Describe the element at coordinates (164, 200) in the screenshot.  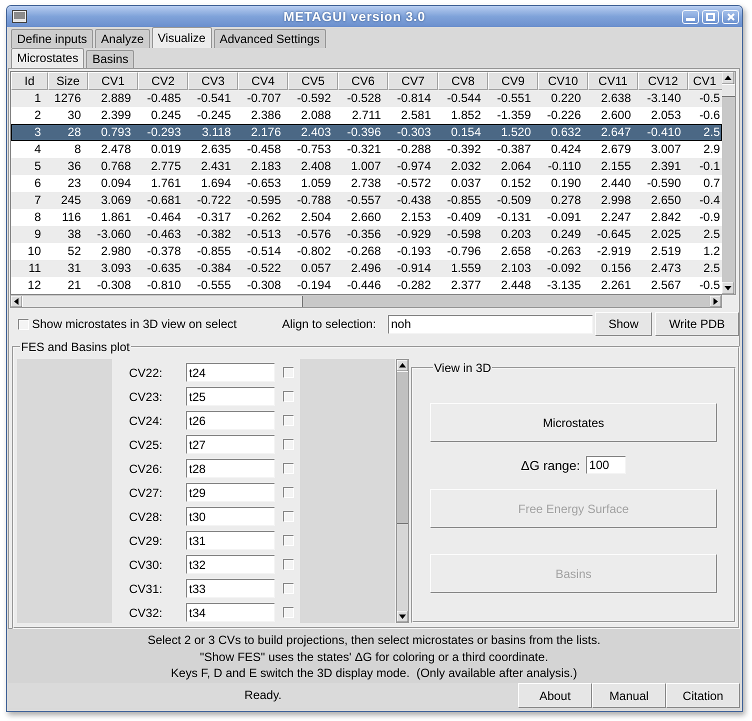
I see `table-cell-text: -0.681` at that location.